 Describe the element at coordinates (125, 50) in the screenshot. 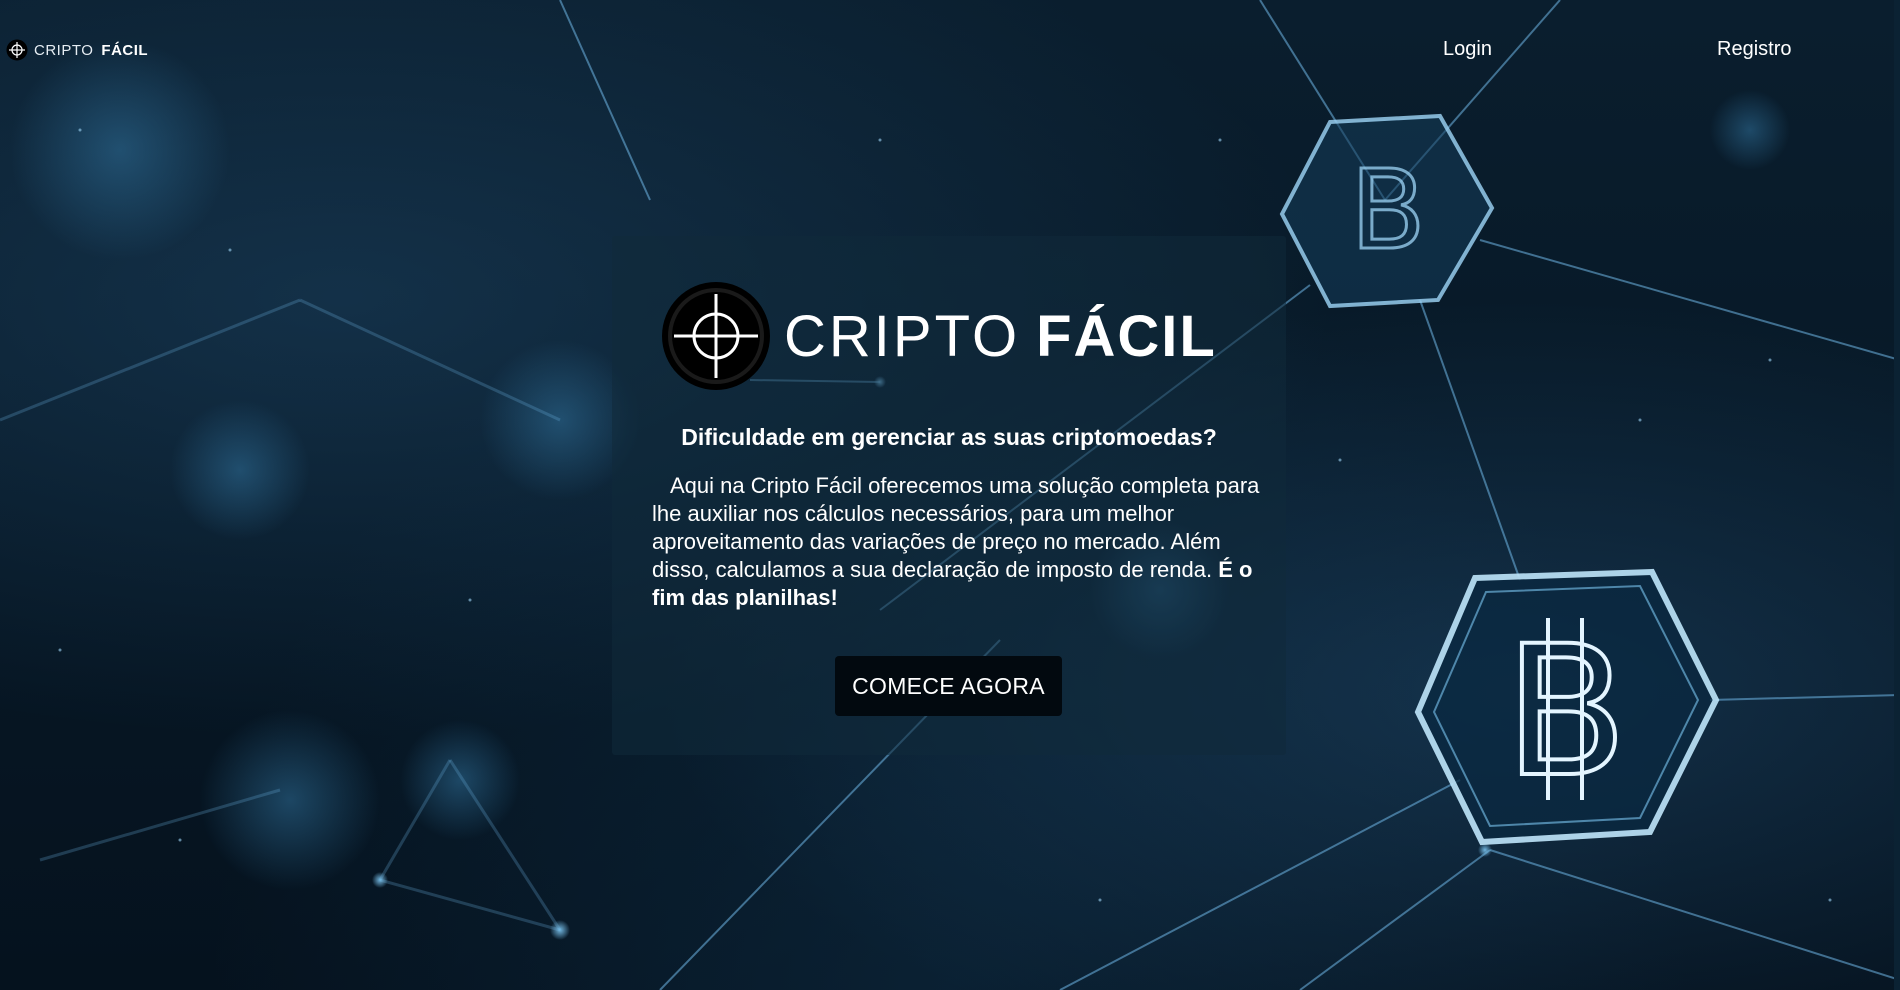

I see `brand-name-bold: FÁCIL` at that location.